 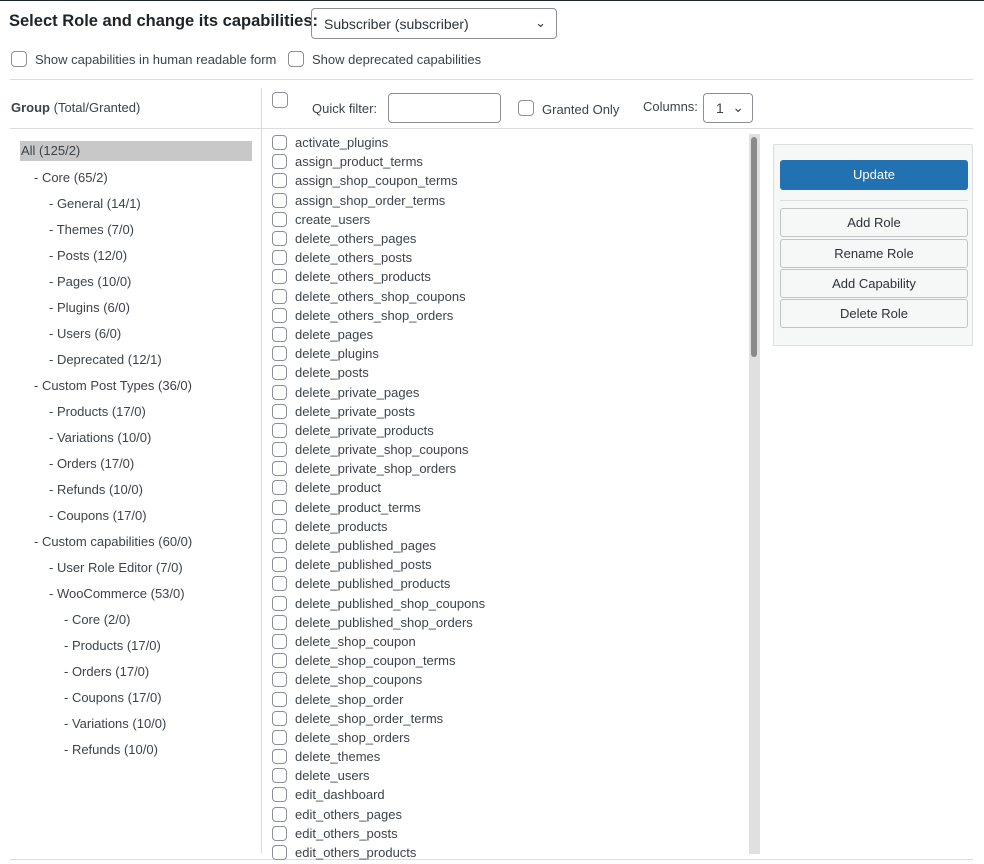 I want to click on capability-label: delete_others_products, so click(x=363, y=277).